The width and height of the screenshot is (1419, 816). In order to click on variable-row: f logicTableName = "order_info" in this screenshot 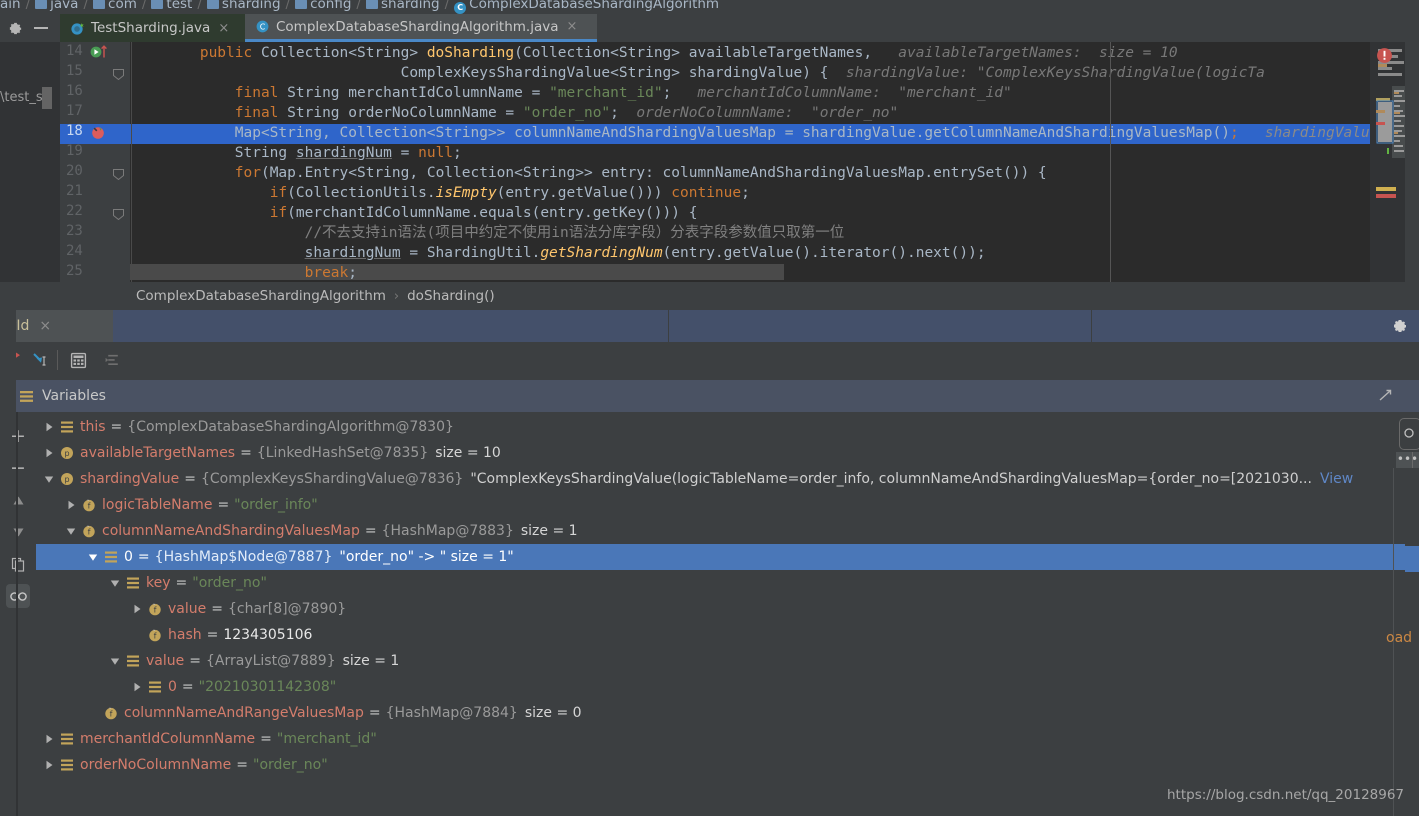, I will do `click(727, 505)`.